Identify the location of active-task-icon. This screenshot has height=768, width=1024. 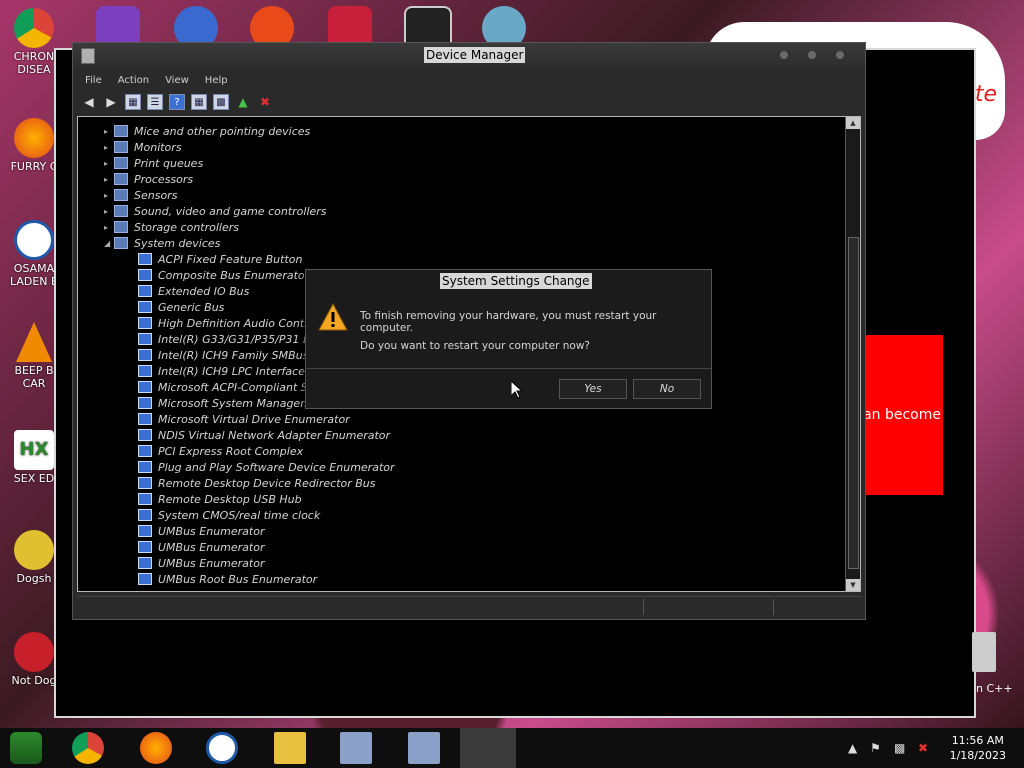
(488, 748).